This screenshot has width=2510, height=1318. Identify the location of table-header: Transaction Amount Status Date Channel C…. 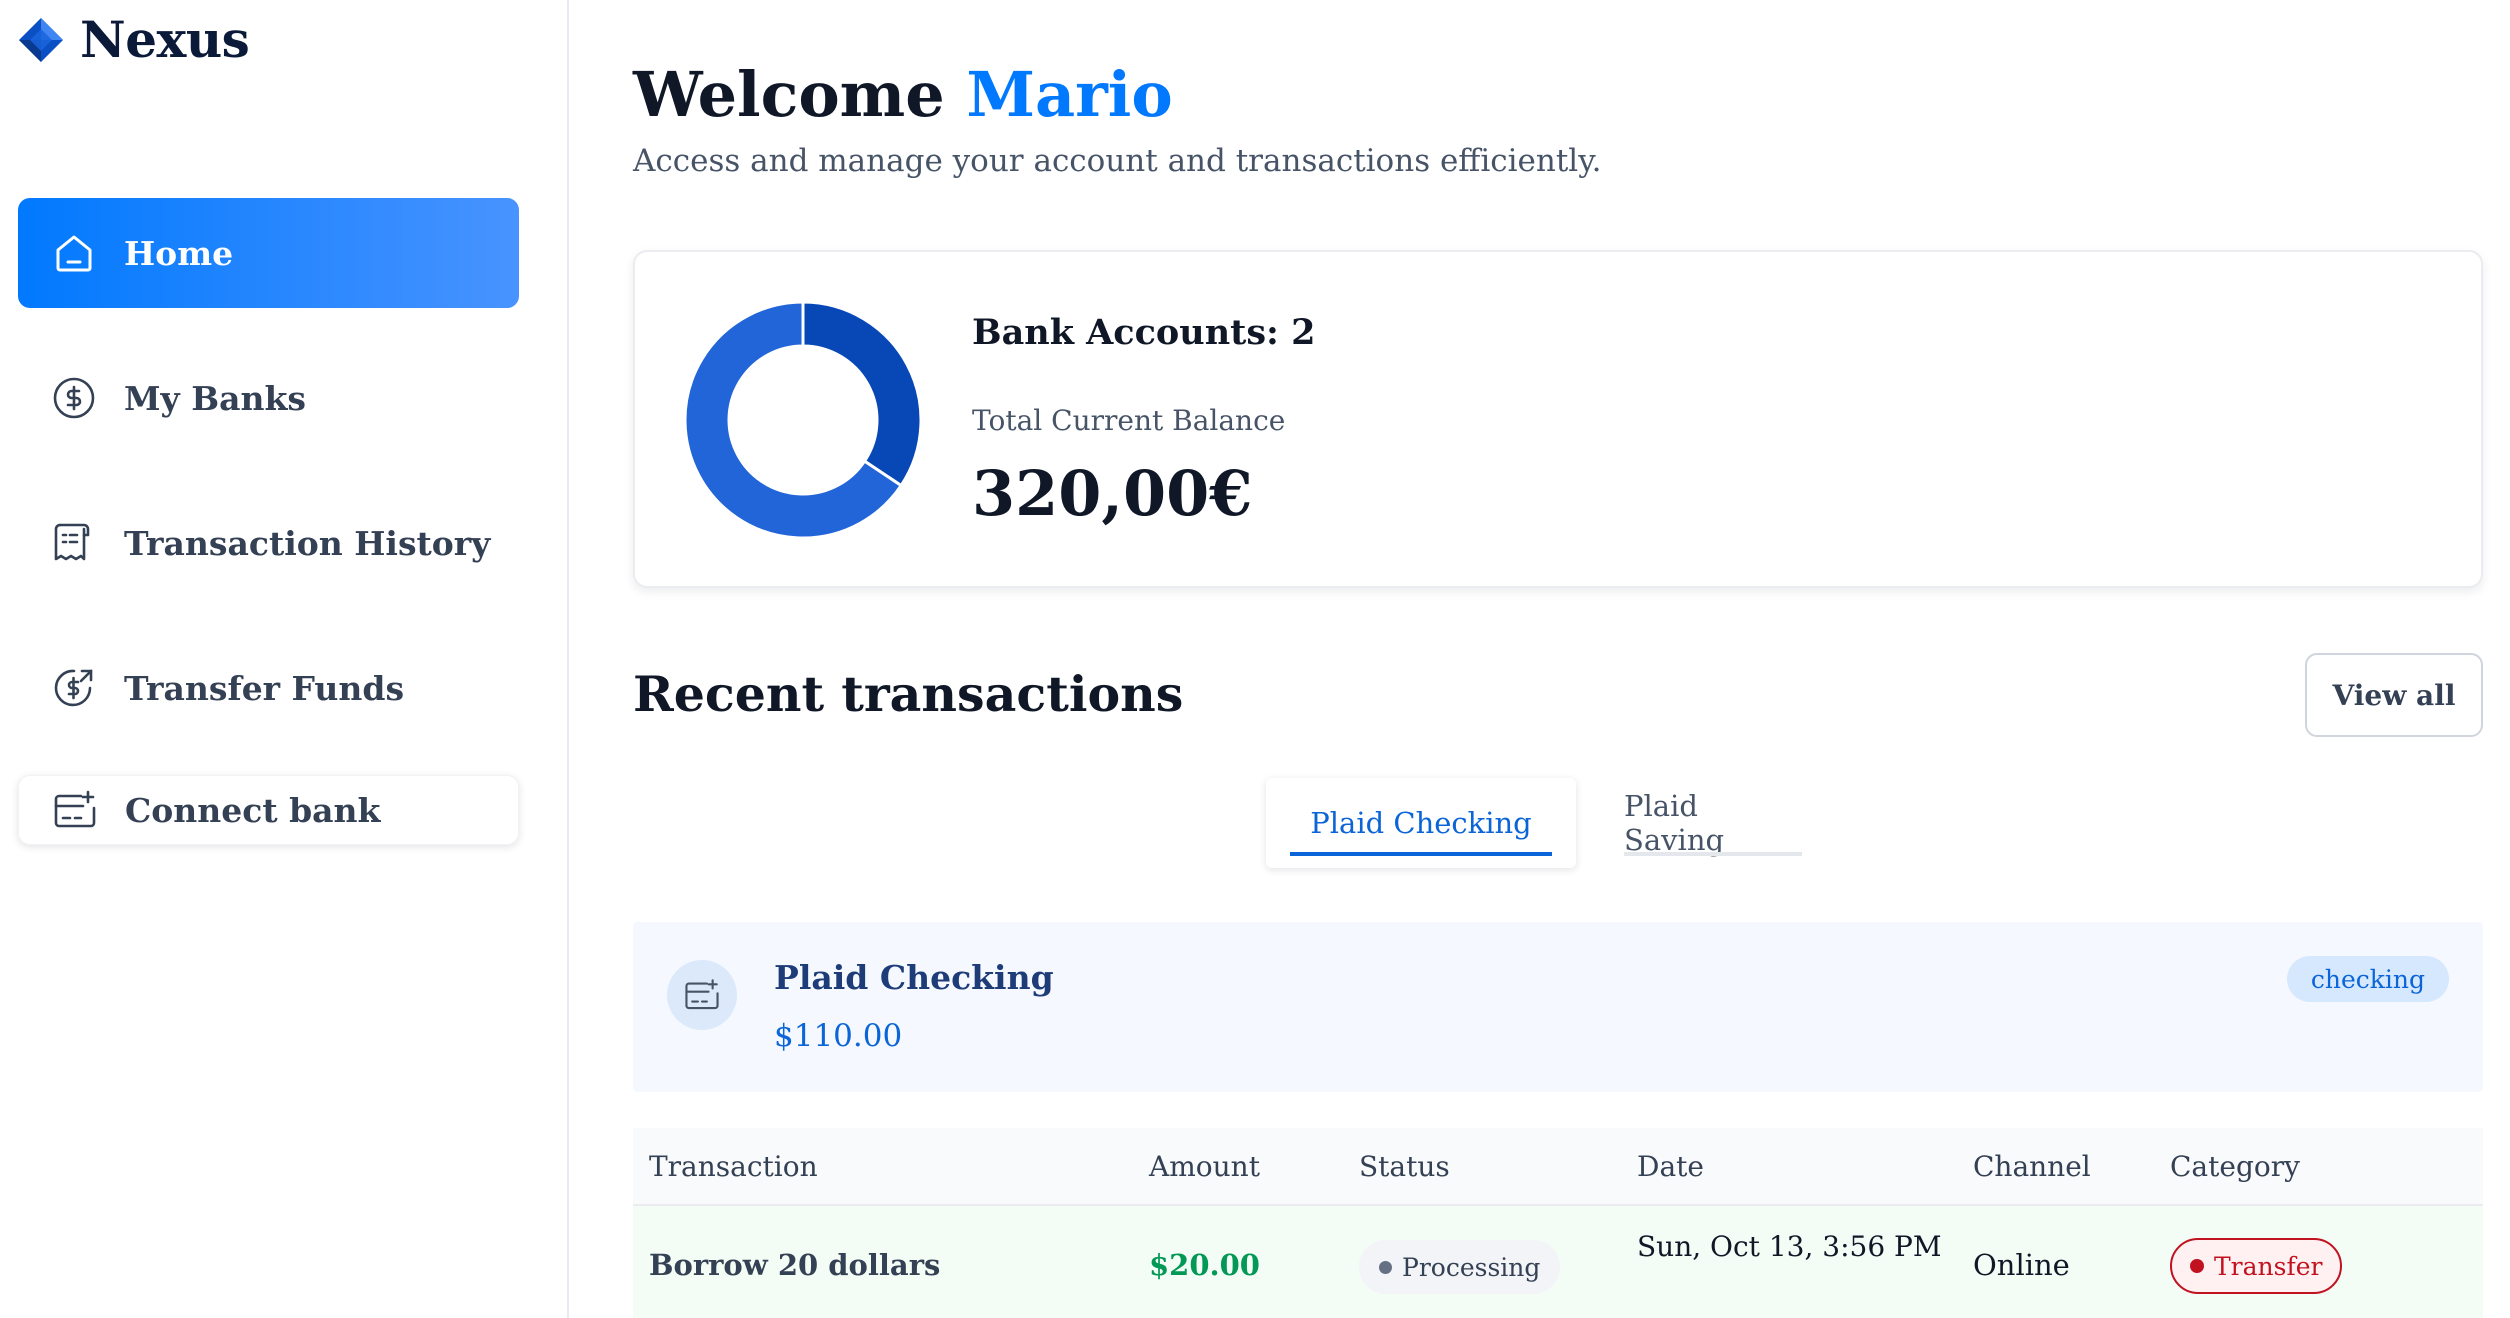
(1558, 1167).